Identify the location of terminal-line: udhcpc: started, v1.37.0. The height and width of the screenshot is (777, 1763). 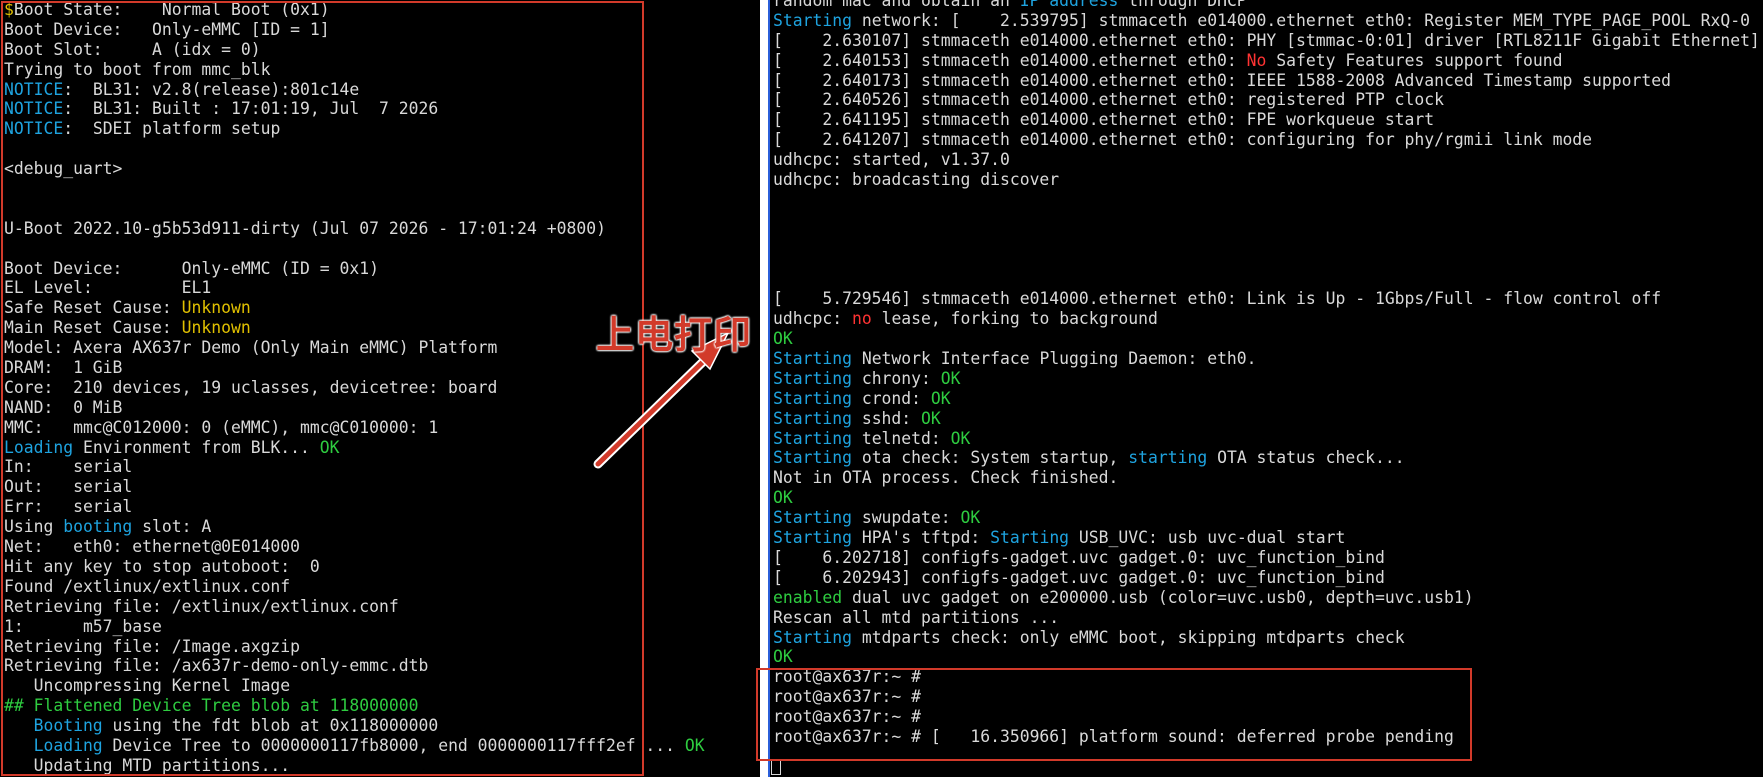
(1266, 160).